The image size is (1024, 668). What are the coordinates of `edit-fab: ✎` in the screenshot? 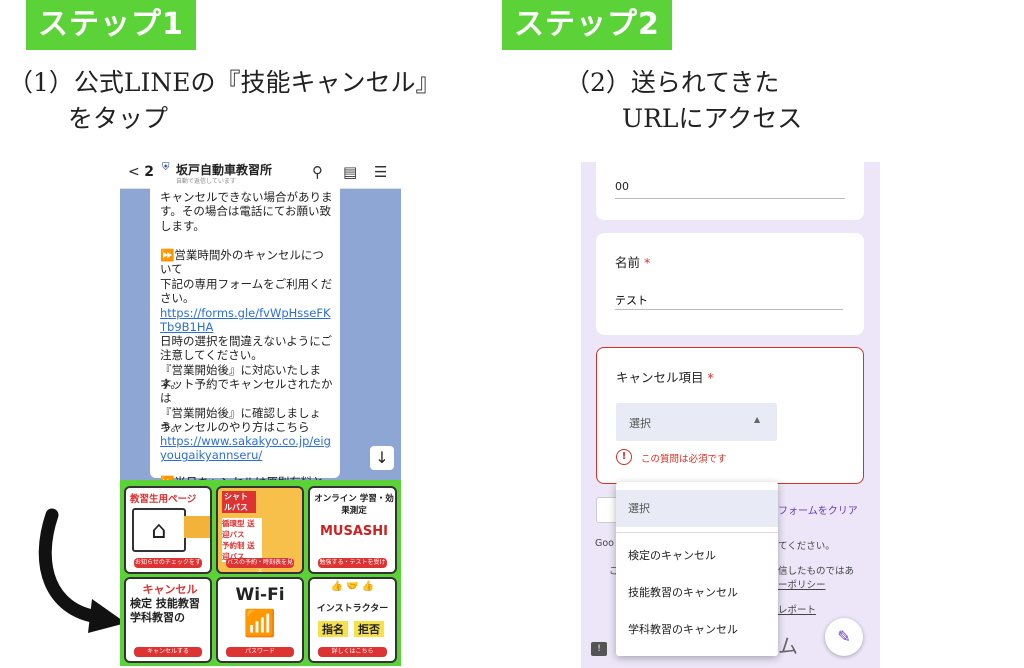 It's located at (844, 637).